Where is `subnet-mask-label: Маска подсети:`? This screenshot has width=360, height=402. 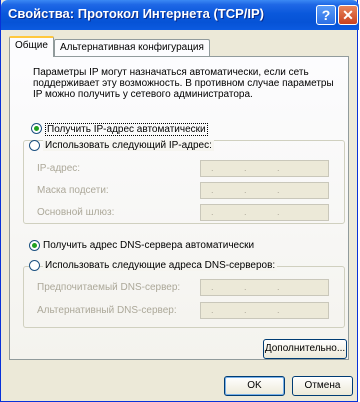
subnet-mask-label: Маска подсети: is located at coordinates (73, 190).